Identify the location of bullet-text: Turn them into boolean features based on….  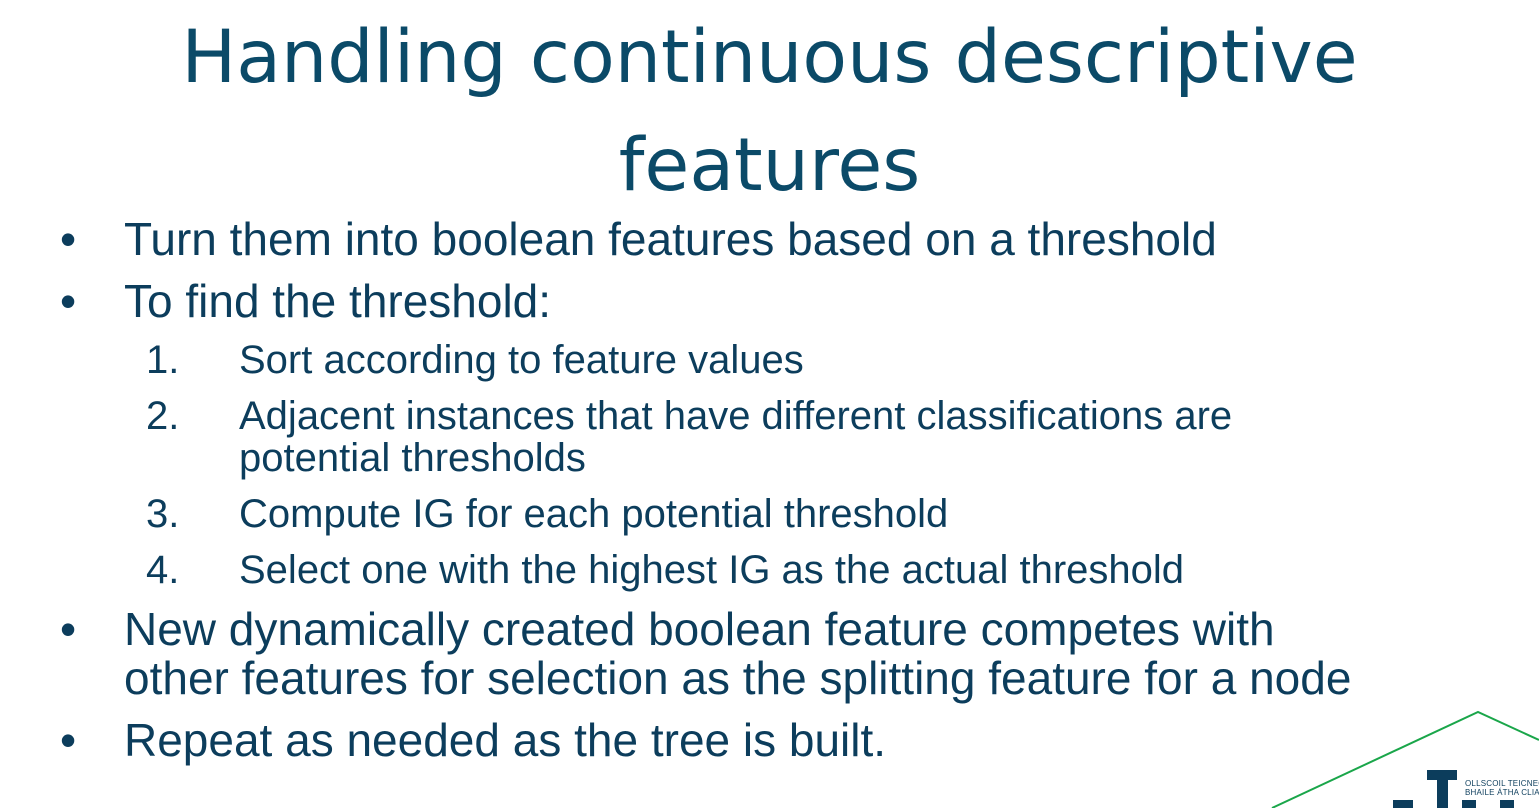
(670, 239).